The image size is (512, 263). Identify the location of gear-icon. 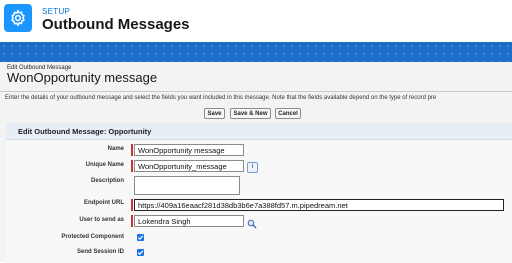
(18, 18).